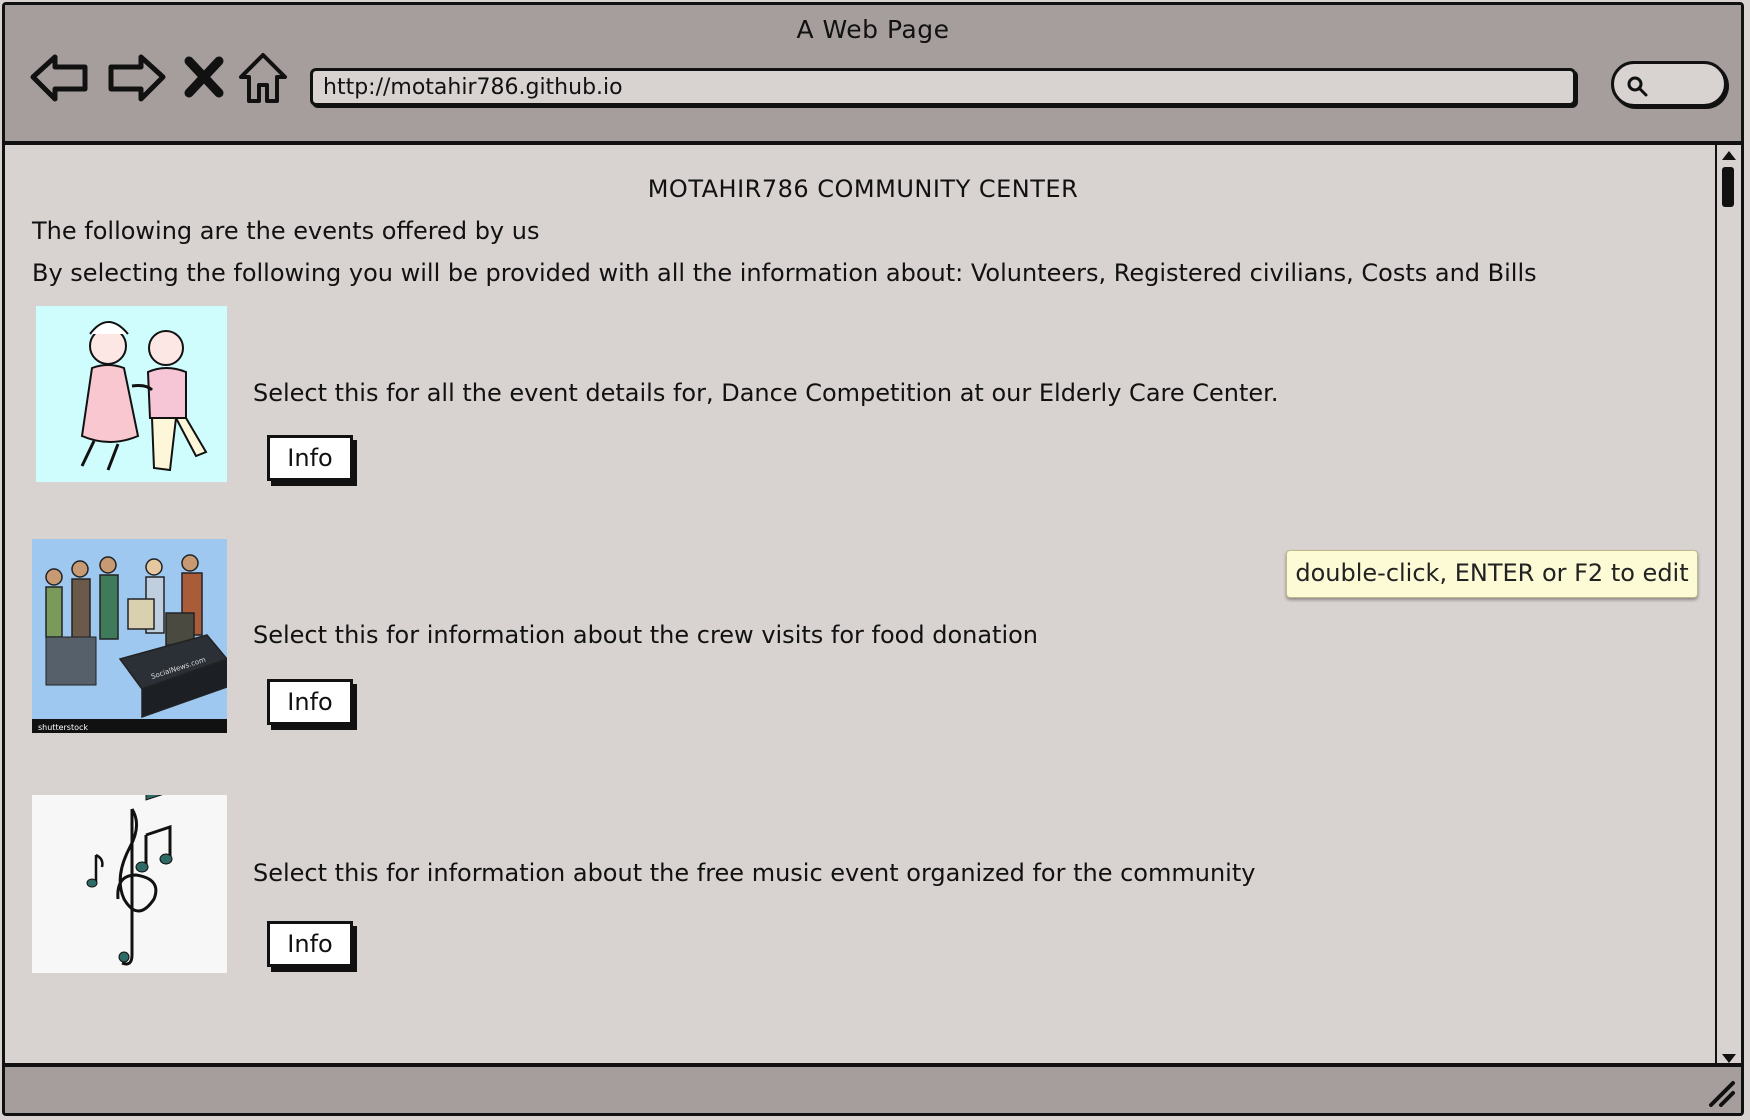  What do you see at coordinates (63, 727) in the screenshot?
I see `svg-text: shutterstock` at bounding box center [63, 727].